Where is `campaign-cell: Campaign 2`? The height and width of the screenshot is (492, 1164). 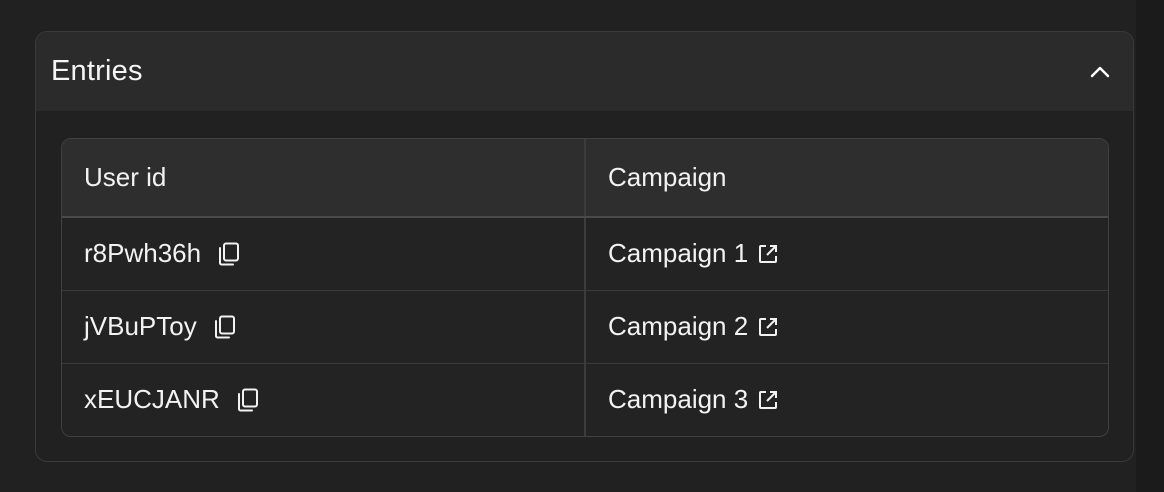
campaign-cell: Campaign 2 is located at coordinates (846, 327).